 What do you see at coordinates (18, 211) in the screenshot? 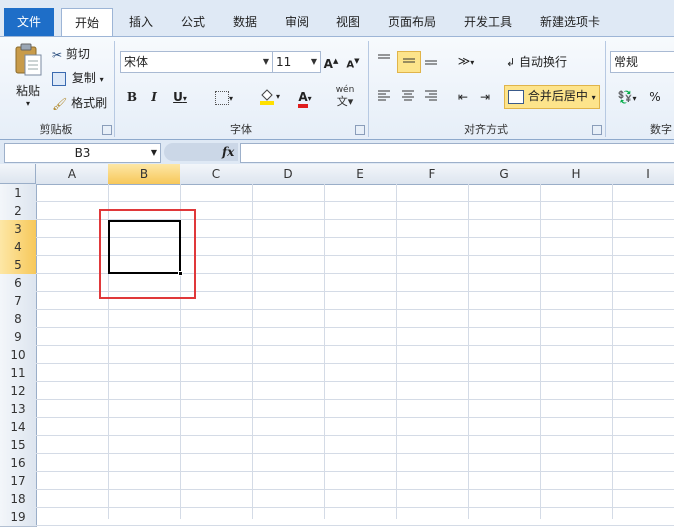
I see `row-header-2: 2` at bounding box center [18, 211].